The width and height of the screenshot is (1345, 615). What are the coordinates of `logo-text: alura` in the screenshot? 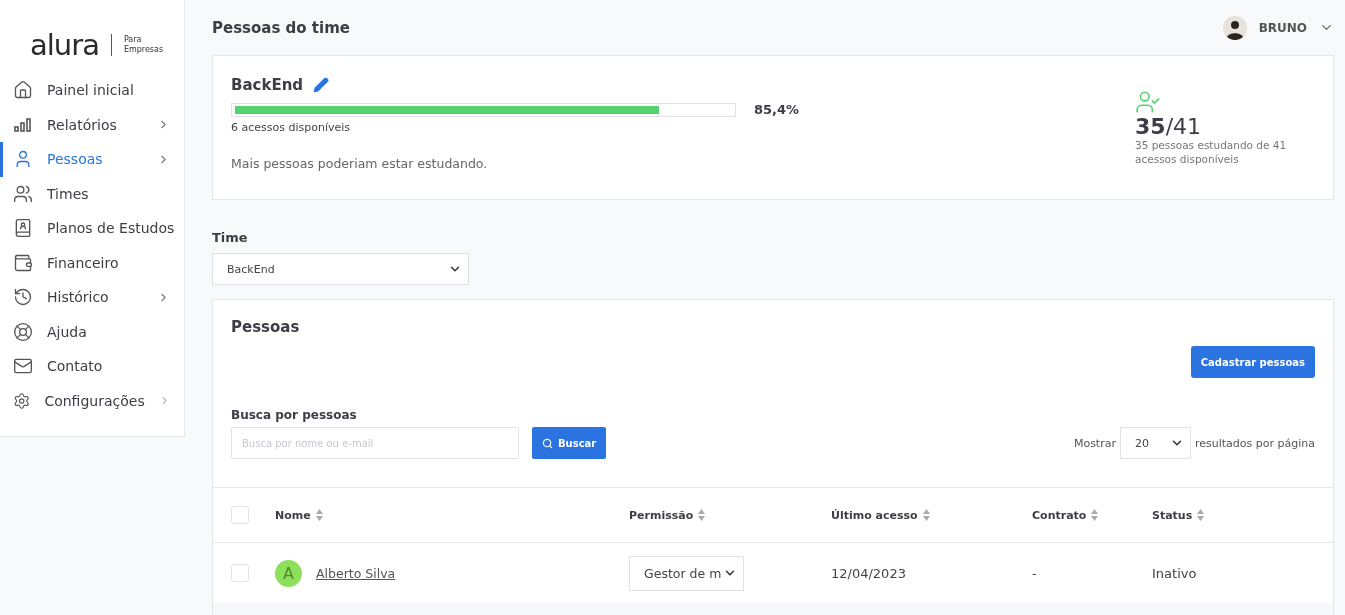 It's located at (64, 45).